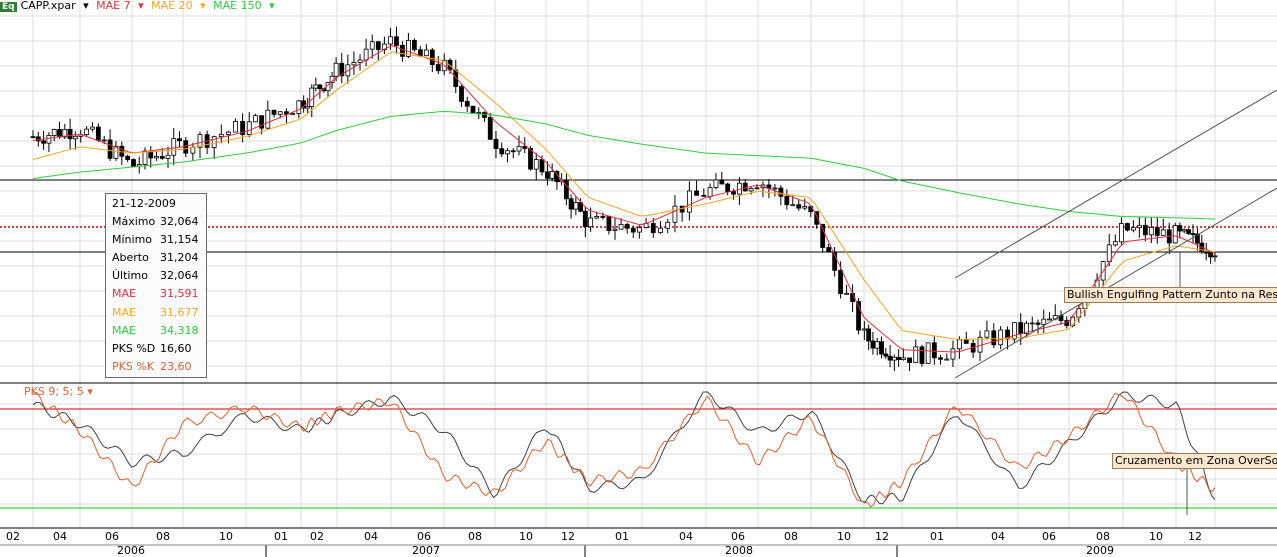 Image resolution: width=1277 pixels, height=557 pixels. Describe the element at coordinates (179, 294) in the screenshot. I see `tooltip-value: 31,591` at that location.